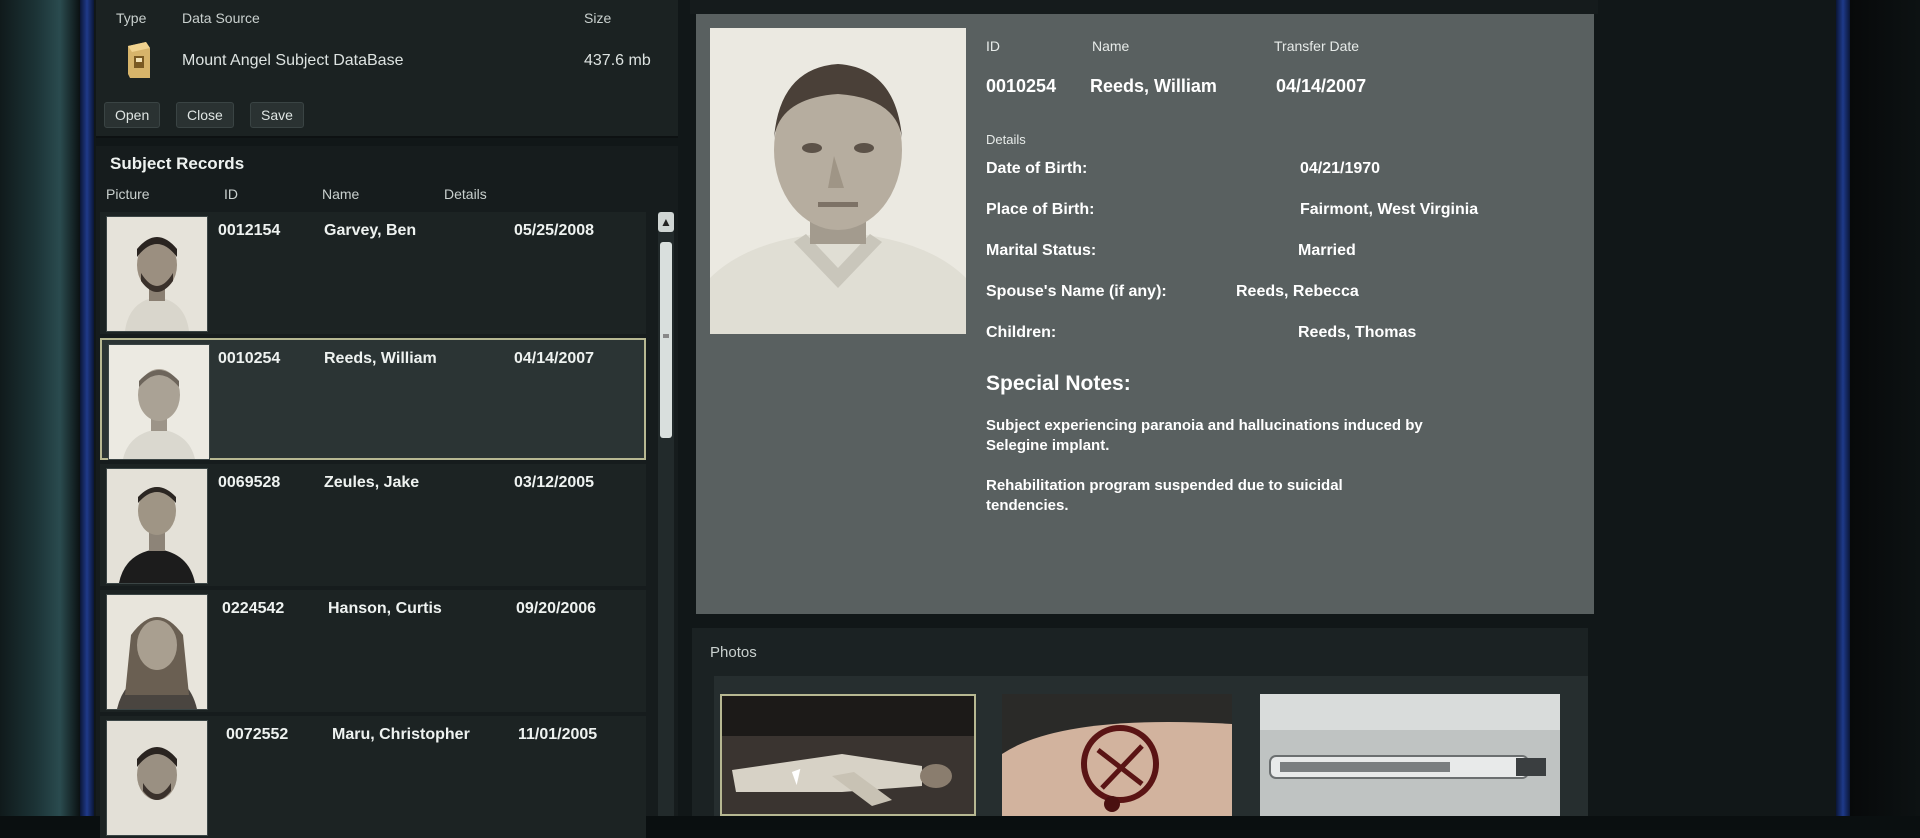 The width and height of the screenshot is (1920, 838). What do you see at coordinates (1111, 46) in the screenshot?
I see `name-header: Name` at bounding box center [1111, 46].